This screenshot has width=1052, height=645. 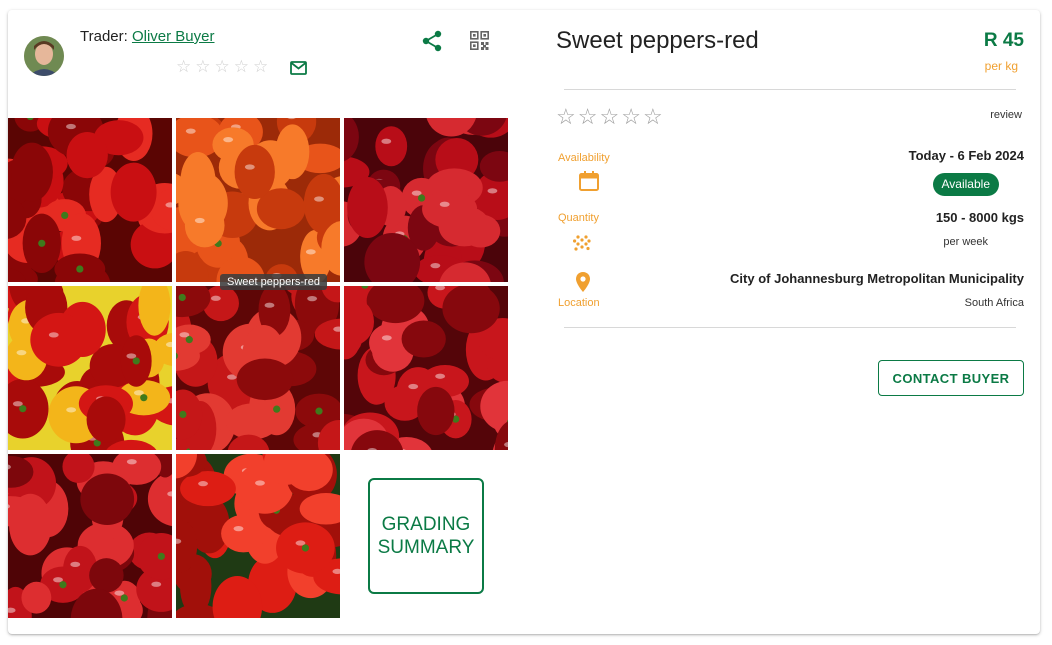 What do you see at coordinates (173, 36) in the screenshot?
I see `trader-name-link: Oliver Buyer` at bounding box center [173, 36].